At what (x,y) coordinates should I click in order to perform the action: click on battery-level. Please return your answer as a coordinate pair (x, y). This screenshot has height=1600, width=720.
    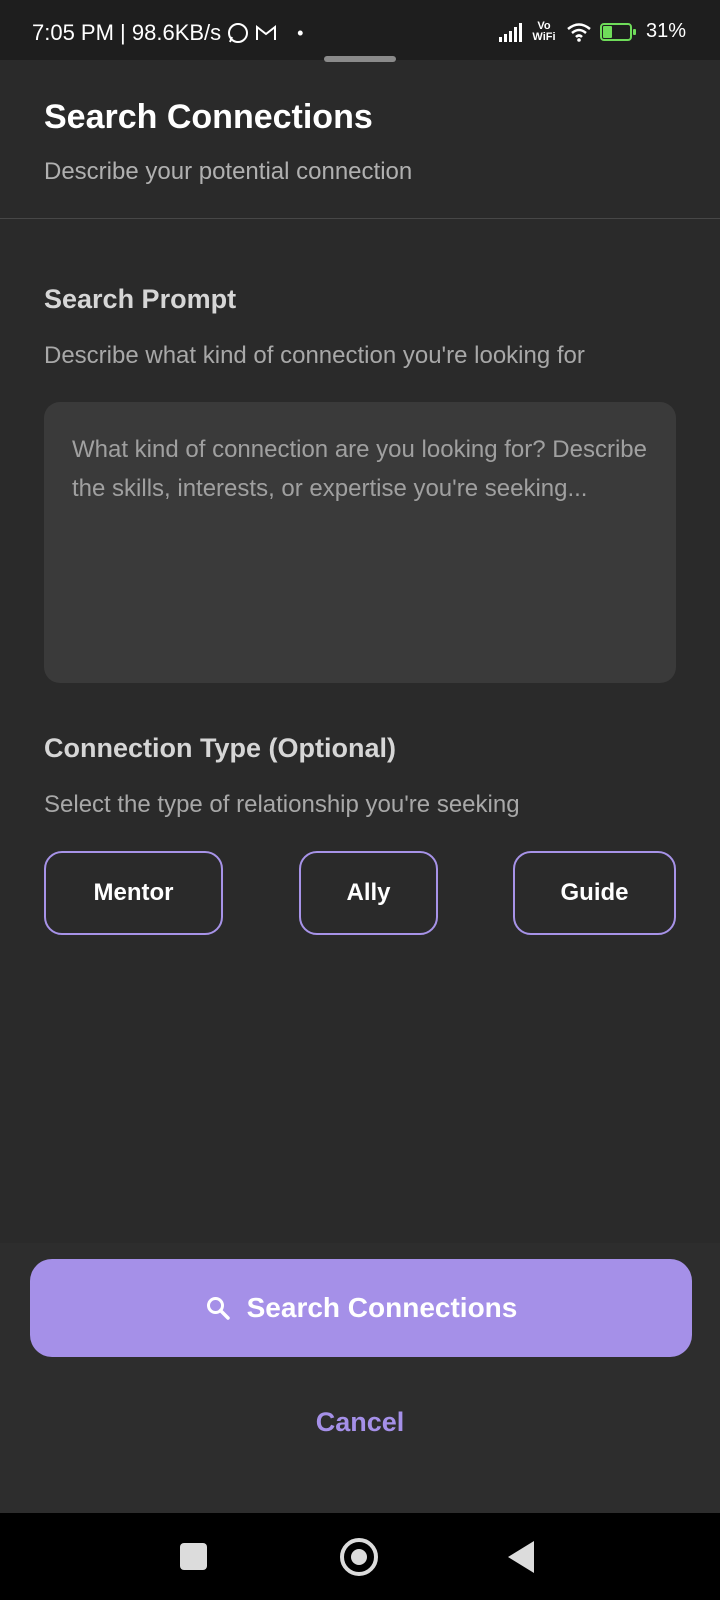
    Looking at the image, I should click on (607, 31).